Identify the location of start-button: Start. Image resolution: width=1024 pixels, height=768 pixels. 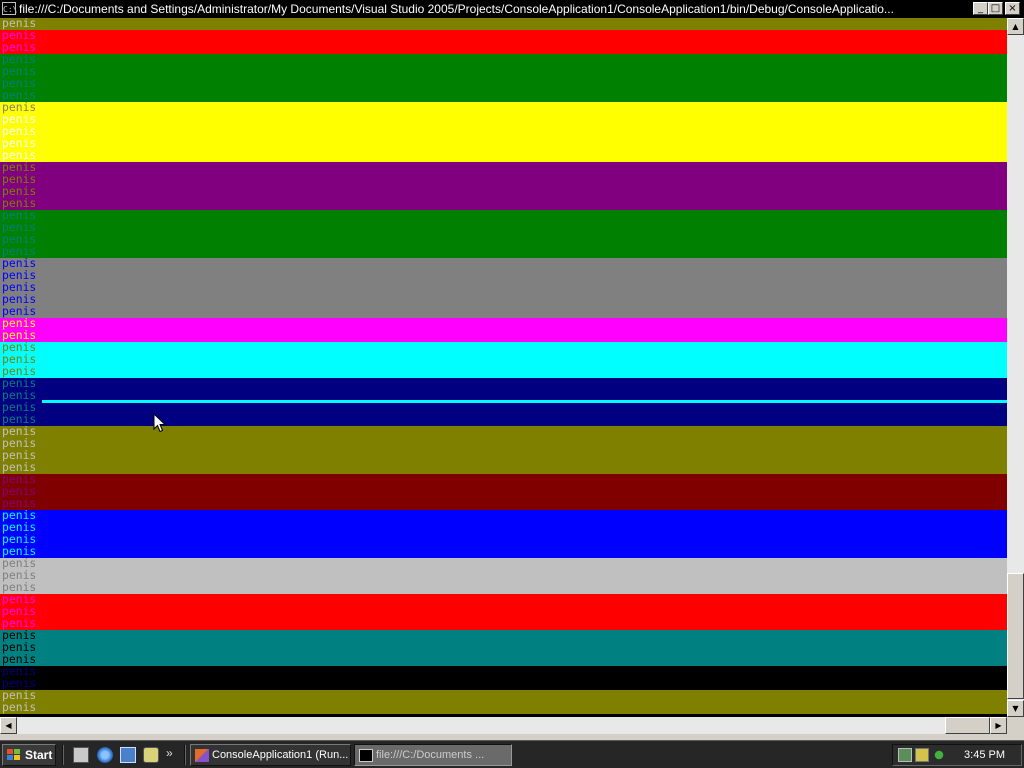
(29, 755).